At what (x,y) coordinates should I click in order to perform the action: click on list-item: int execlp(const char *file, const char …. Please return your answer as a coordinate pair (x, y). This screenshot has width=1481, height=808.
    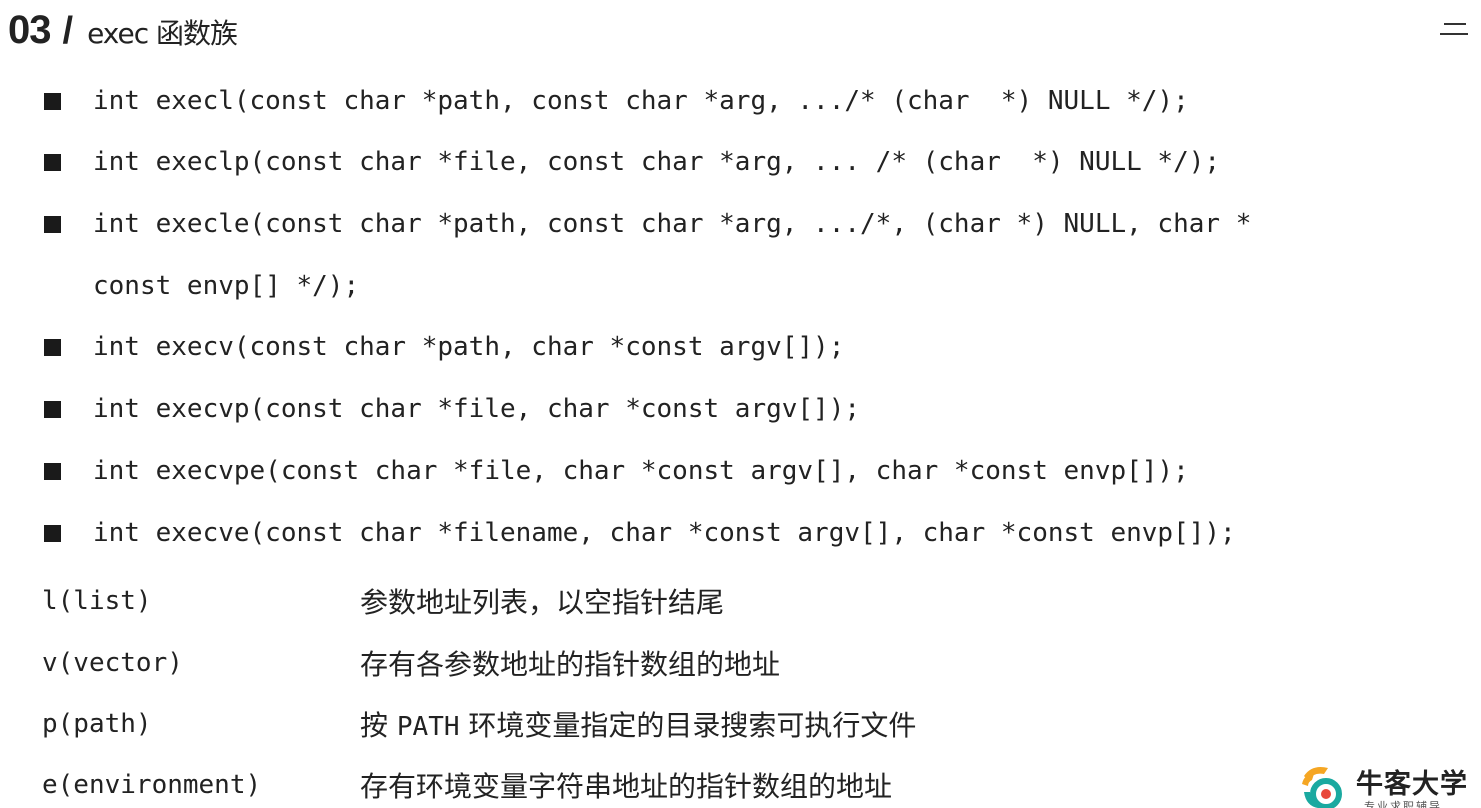
    Looking at the image, I should click on (632, 162).